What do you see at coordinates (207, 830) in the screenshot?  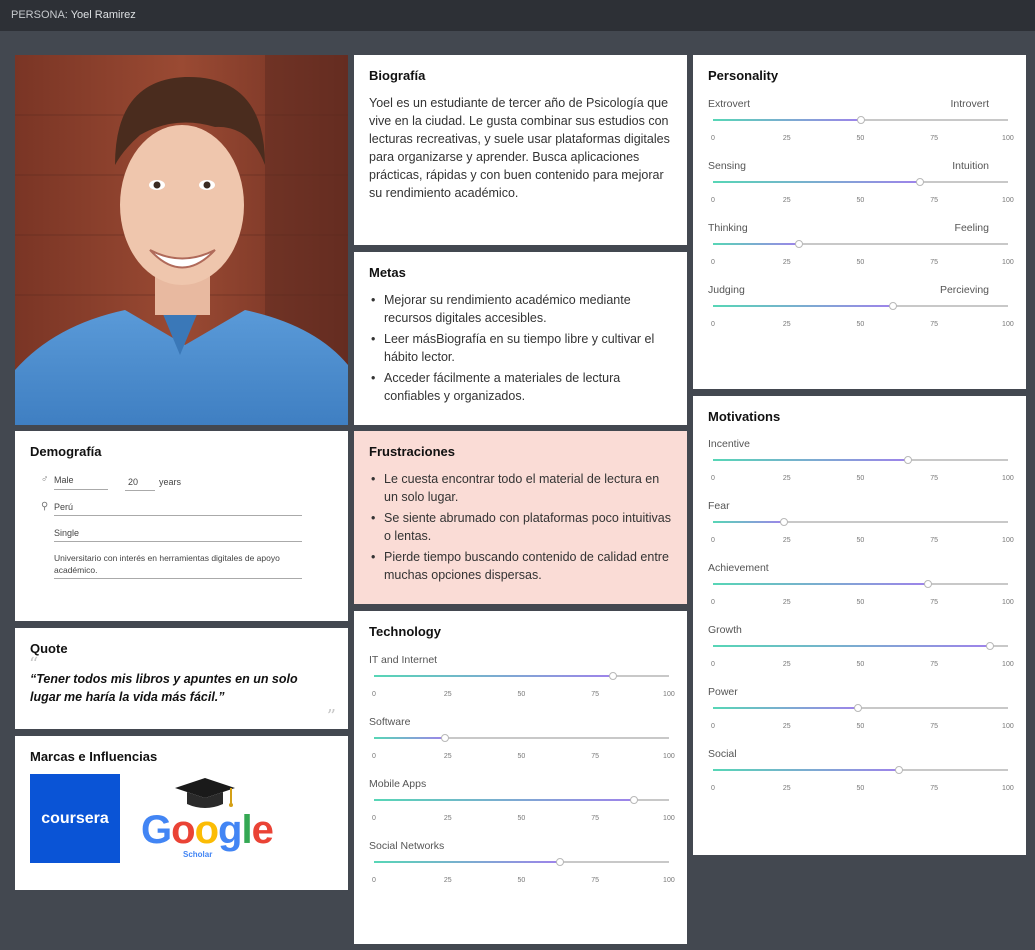 I see `google-wordmark: Google` at bounding box center [207, 830].